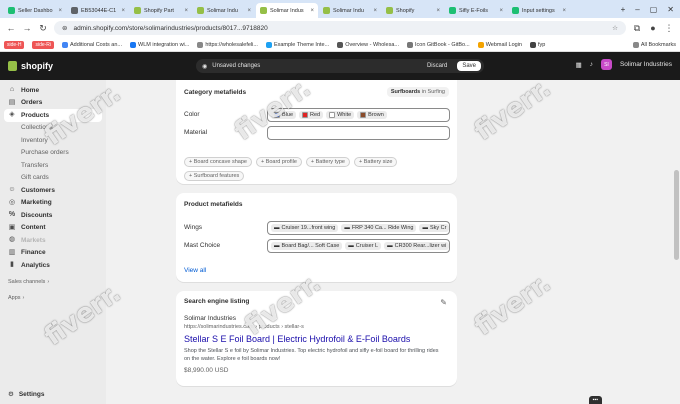  I want to click on product-reference-chip: ▬ Sky Cr, so click(434, 228).